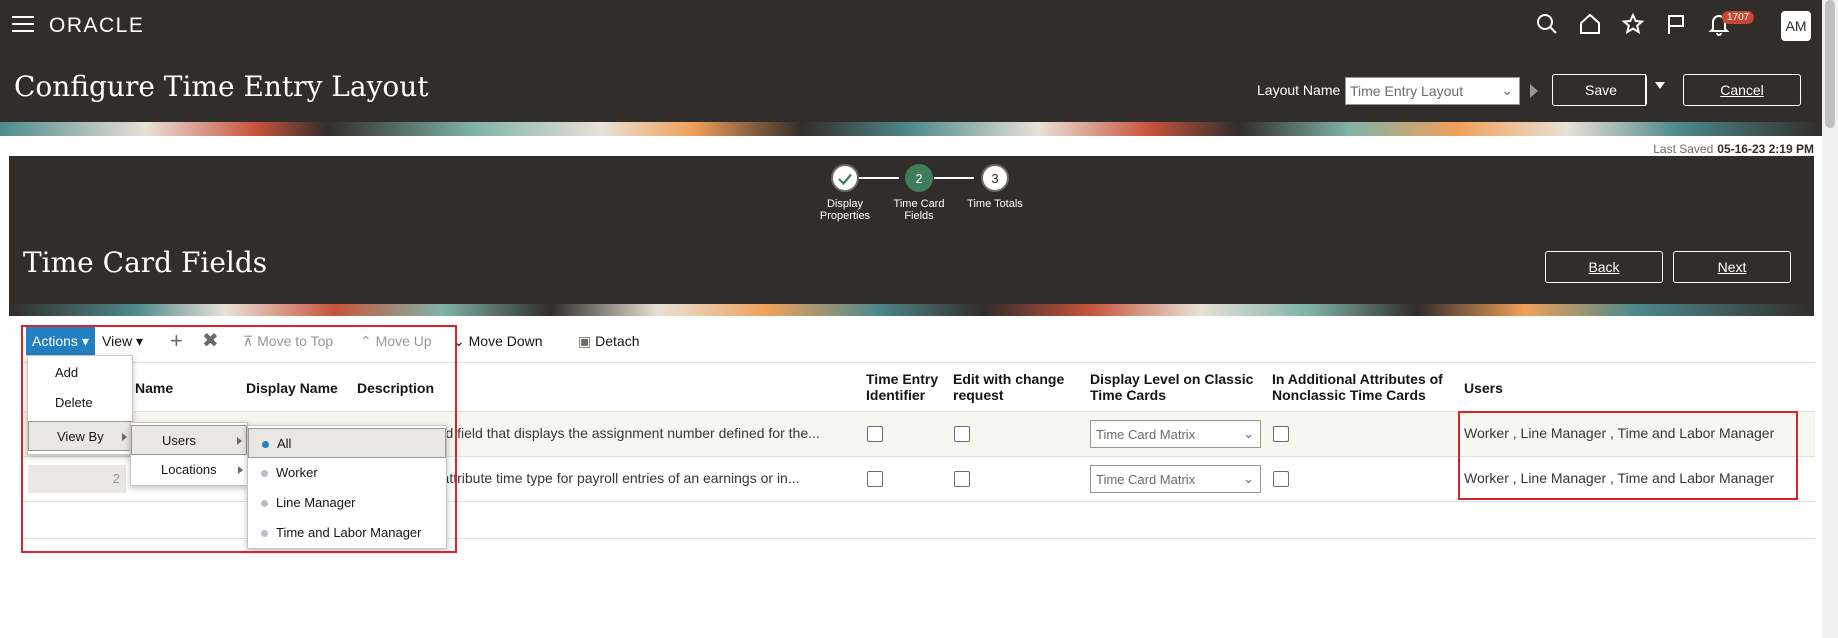 Image resolution: width=1838 pixels, height=638 pixels. I want to click on menu-item-users: Users, so click(189, 440).